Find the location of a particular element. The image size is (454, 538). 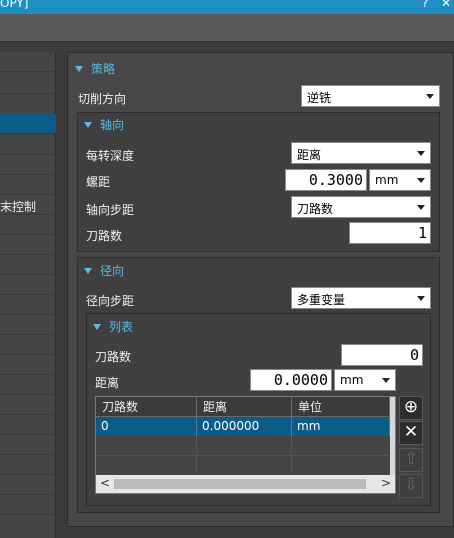

strategy-header: 策略 is located at coordinates (95, 68).